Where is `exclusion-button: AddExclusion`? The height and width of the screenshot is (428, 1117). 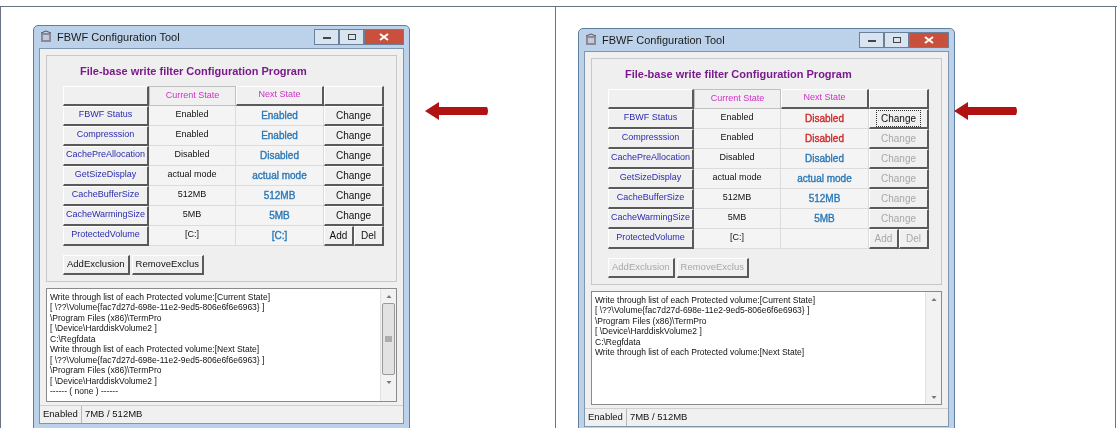
exclusion-button: AddExclusion is located at coordinates (96, 264).